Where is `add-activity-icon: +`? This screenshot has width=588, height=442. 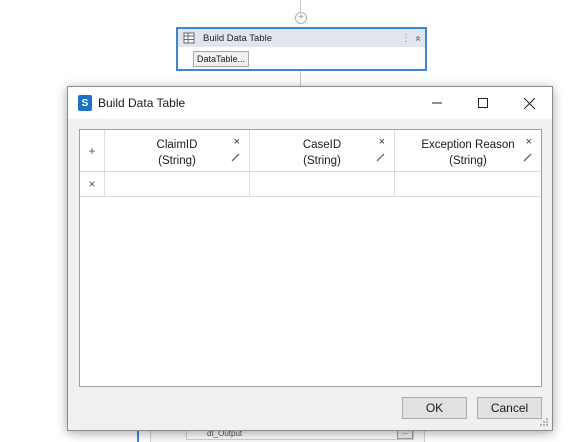
add-activity-icon: + is located at coordinates (301, 18).